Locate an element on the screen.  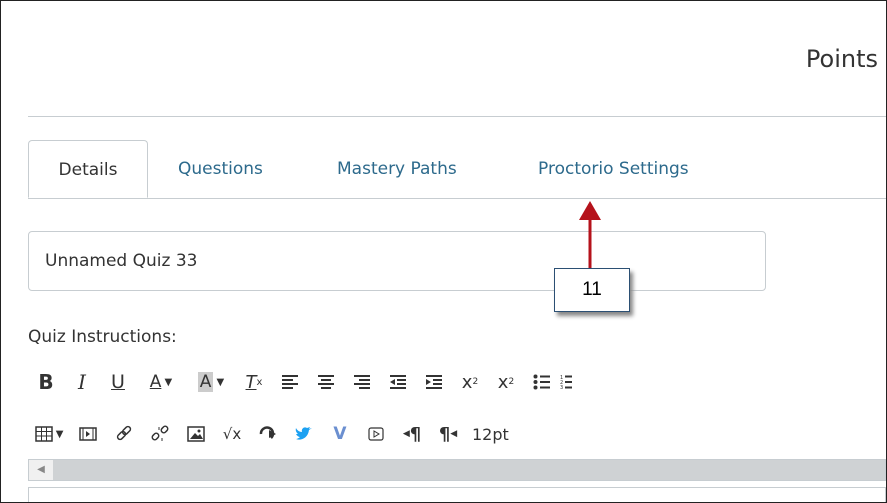
editor-toolbar-row1: B I U A ▼ A ▼ Tx x2 x2 123 is located at coordinates (308, 382).